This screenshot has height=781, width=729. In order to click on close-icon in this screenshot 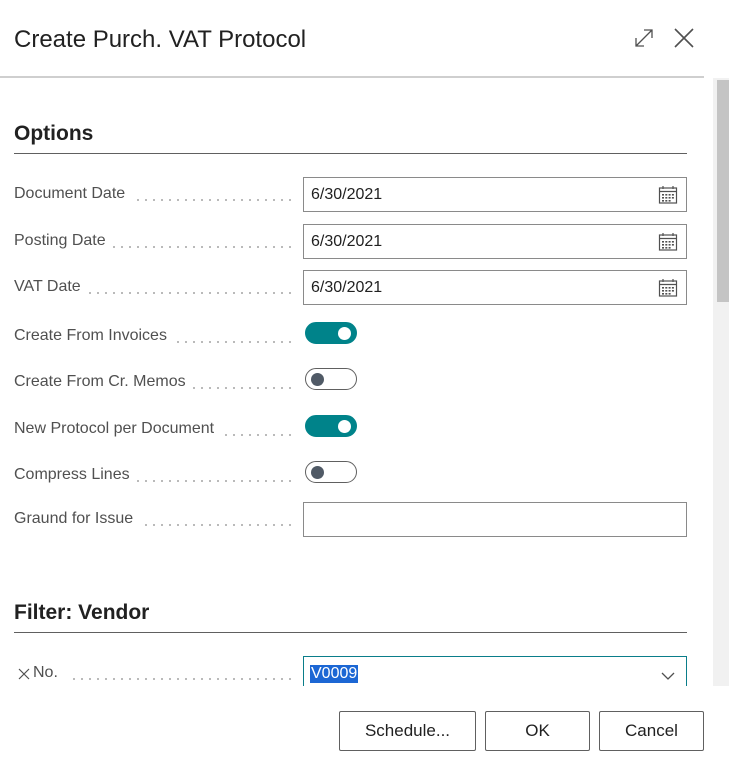, I will do `click(684, 38)`.